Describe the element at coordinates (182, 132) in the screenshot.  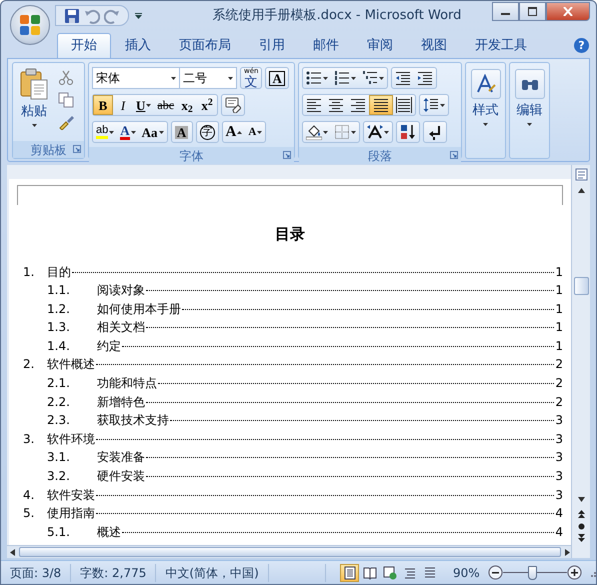
I see `character-shading-button: A` at that location.